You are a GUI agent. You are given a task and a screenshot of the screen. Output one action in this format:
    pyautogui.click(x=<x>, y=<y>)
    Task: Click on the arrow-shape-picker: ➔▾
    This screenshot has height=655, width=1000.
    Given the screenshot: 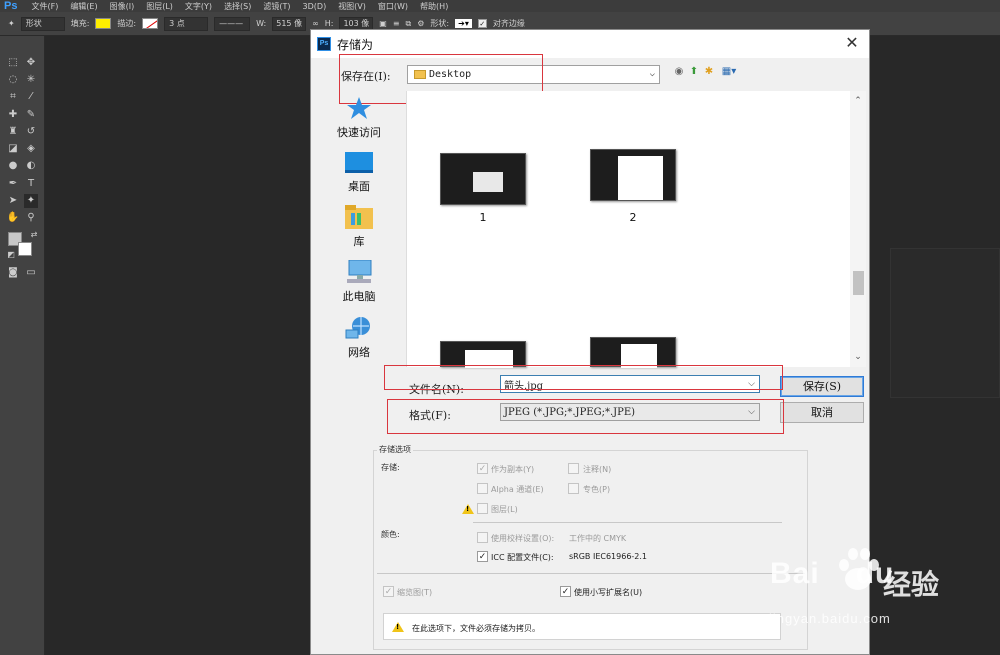 What is the action you would take?
    pyautogui.click(x=463, y=23)
    